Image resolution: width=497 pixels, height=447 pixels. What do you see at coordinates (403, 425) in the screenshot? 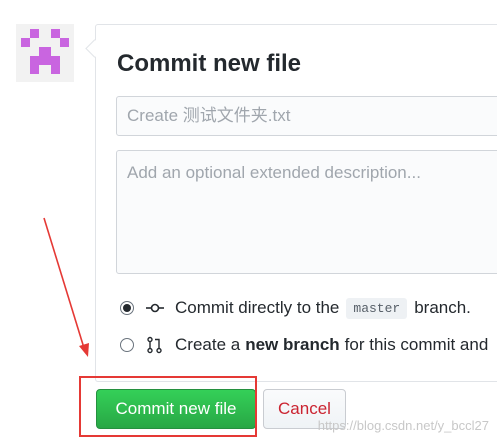
I see `watermark: https://blog.csdn.net/y_bccl27` at bounding box center [403, 425].